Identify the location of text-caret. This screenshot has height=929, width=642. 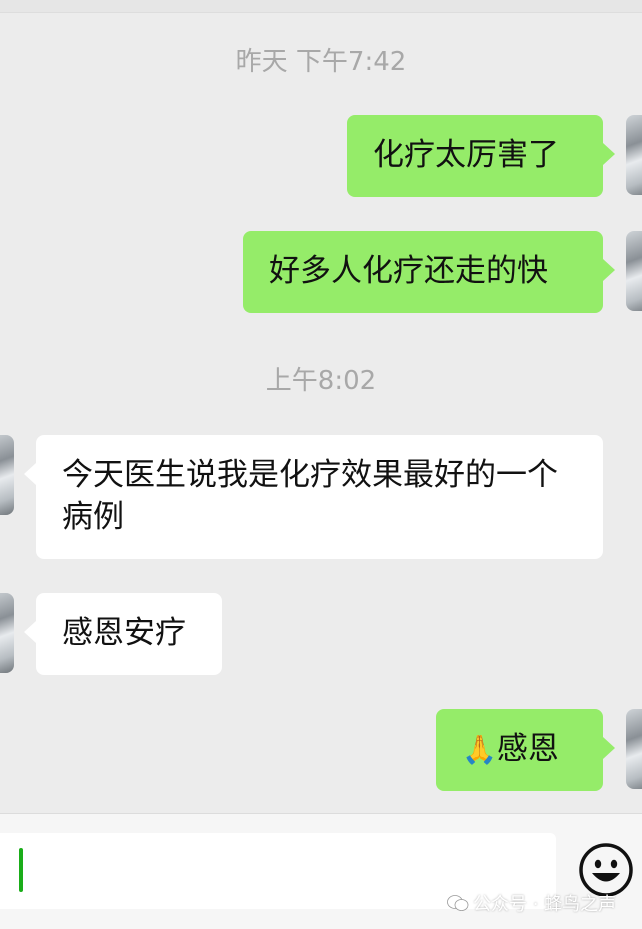
(21, 870).